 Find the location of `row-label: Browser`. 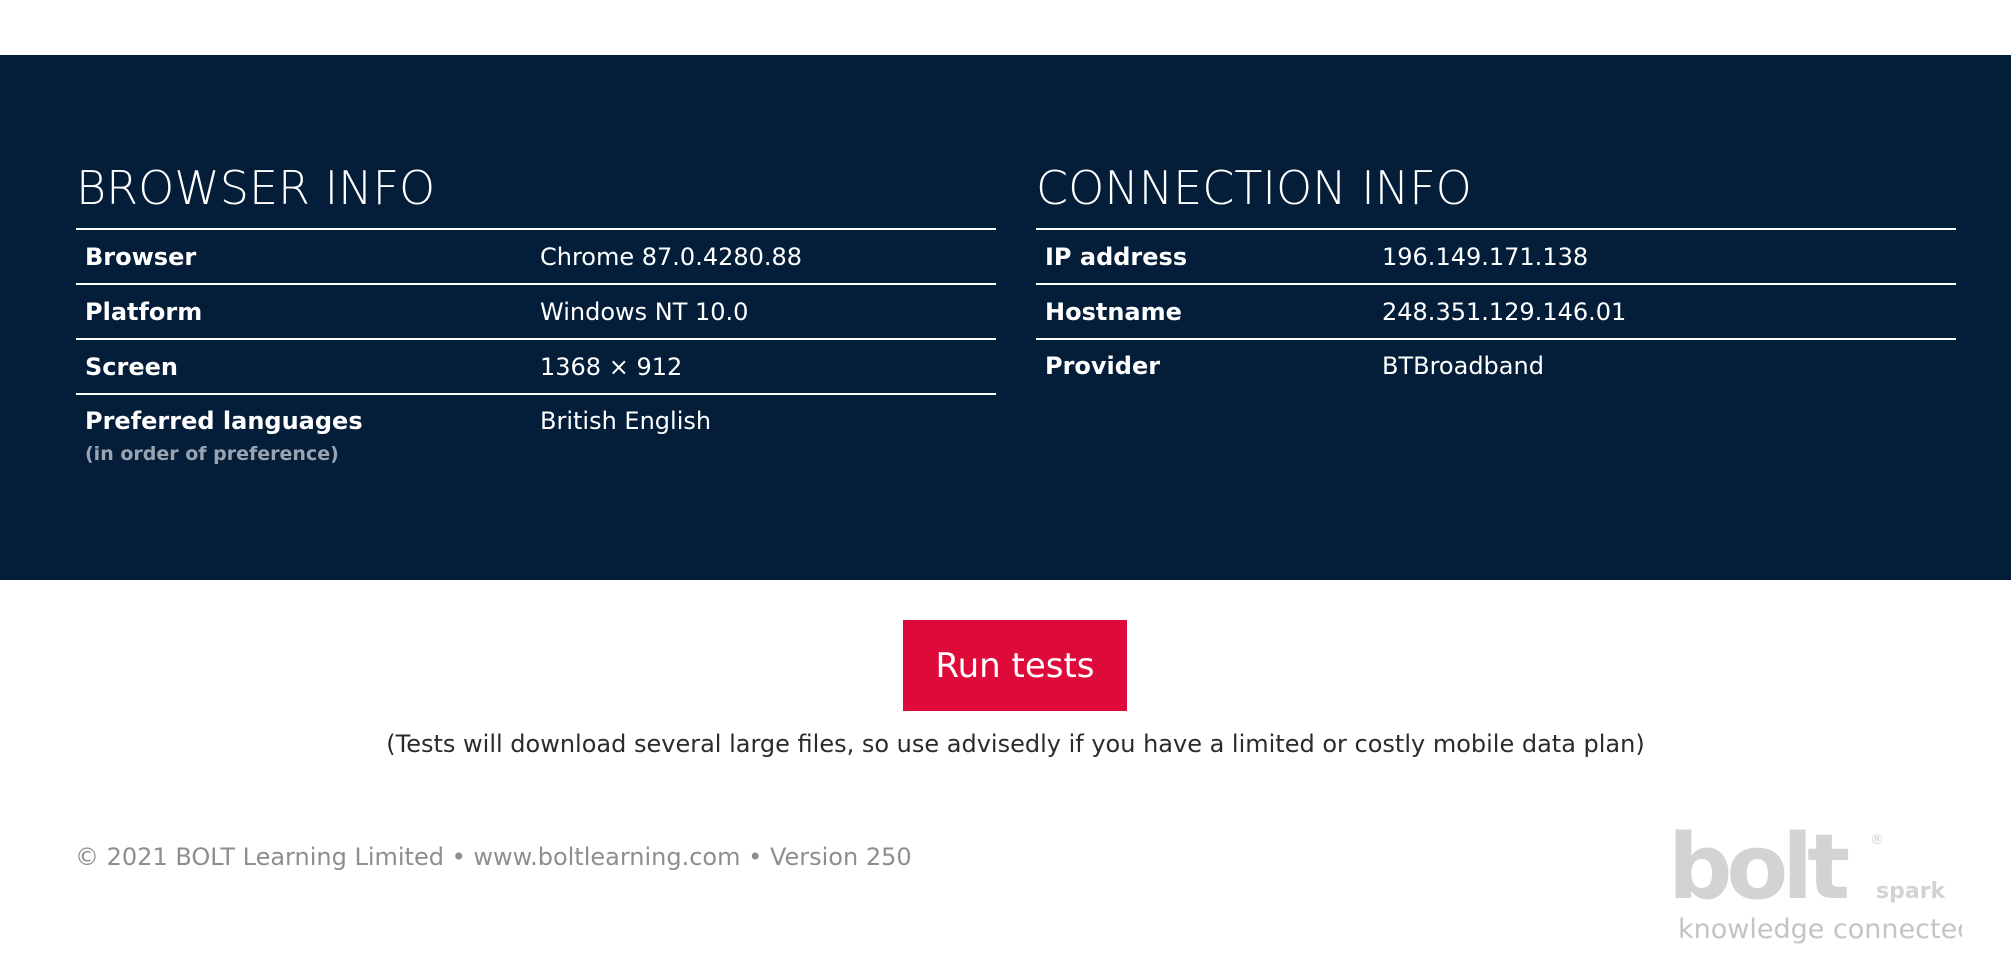

row-label: Browser is located at coordinates (141, 256).